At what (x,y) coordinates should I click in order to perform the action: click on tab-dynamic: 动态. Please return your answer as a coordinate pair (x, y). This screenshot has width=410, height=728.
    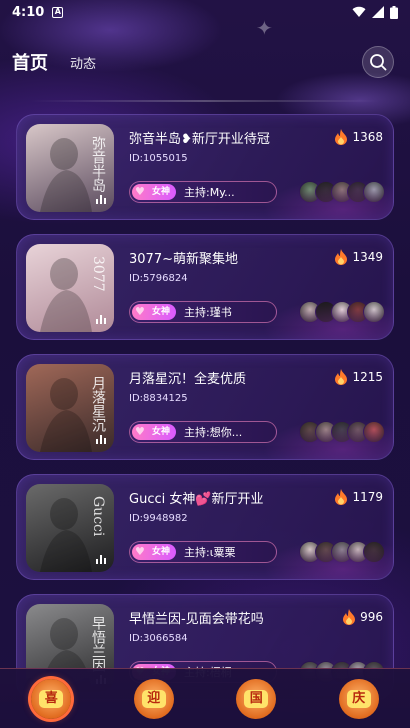
    Looking at the image, I should click on (83, 62).